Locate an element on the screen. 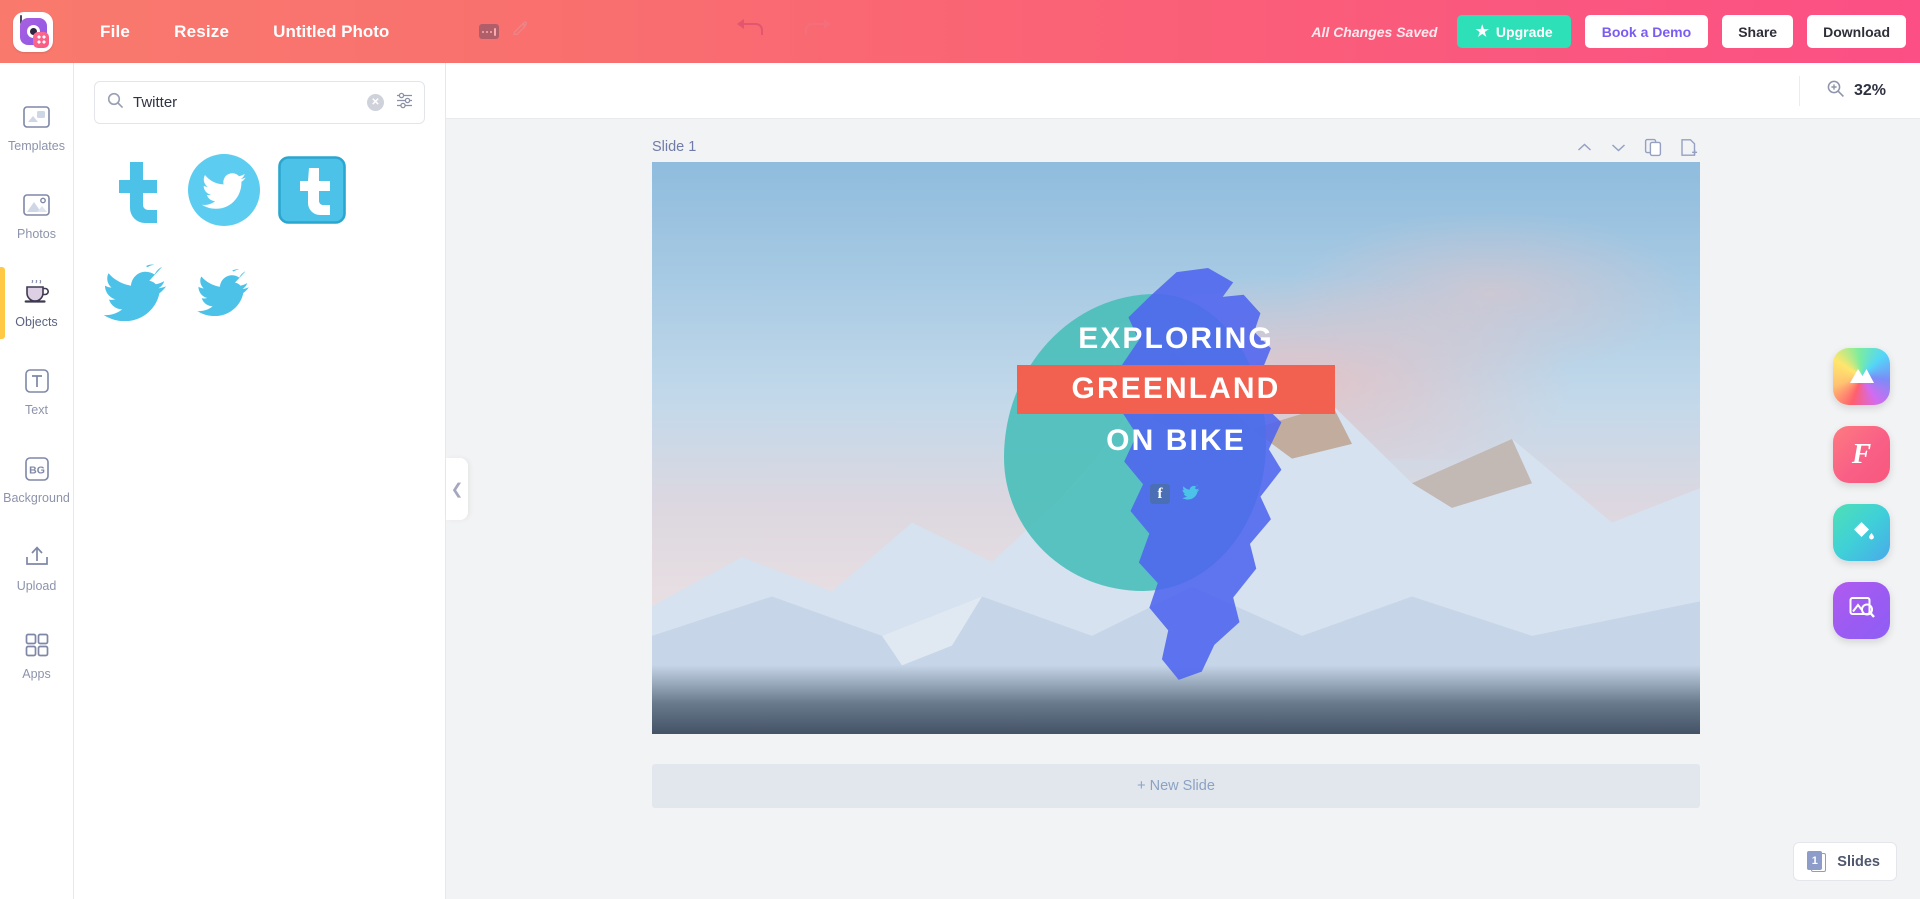  sidebar-item-photos: Photos is located at coordinates (36, 215).